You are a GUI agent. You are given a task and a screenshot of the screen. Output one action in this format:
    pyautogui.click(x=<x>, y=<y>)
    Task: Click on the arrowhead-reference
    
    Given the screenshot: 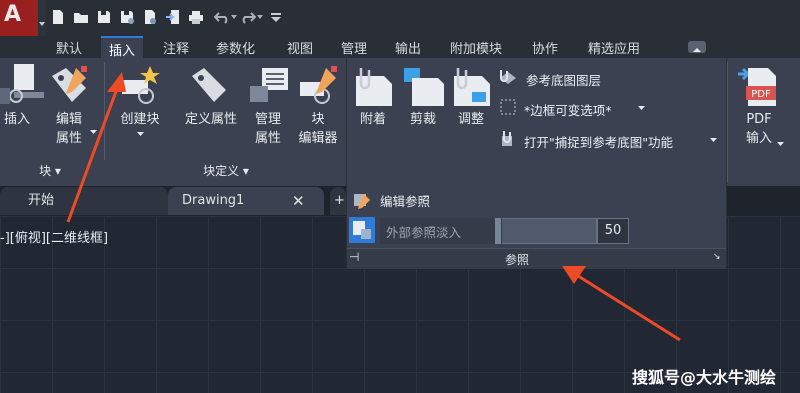 What is the action you would take?
    pyautogui.click(x=574, y=275)
    